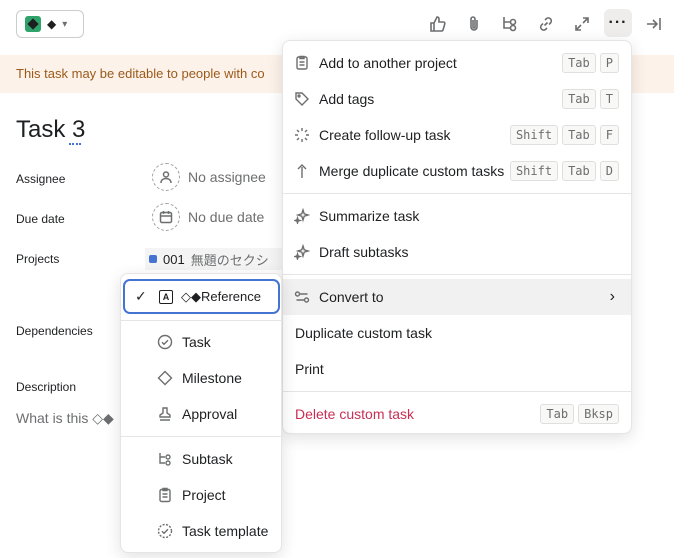 The height and width of the screenshot is (558, 674). I want to click on expand-icon, so click(582, 24).